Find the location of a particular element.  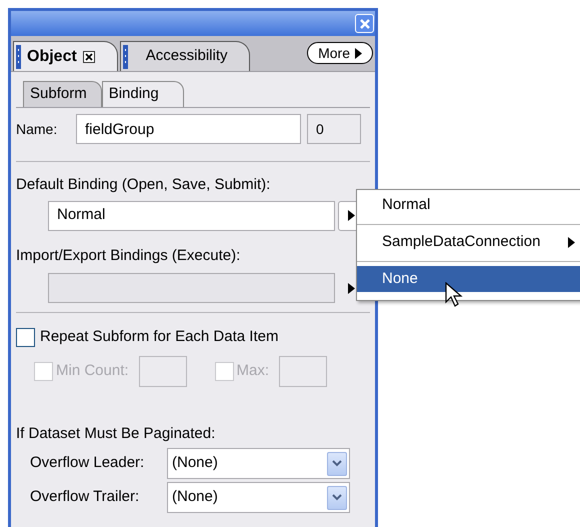

index-field: 0 is located at coordinates (334, 129).